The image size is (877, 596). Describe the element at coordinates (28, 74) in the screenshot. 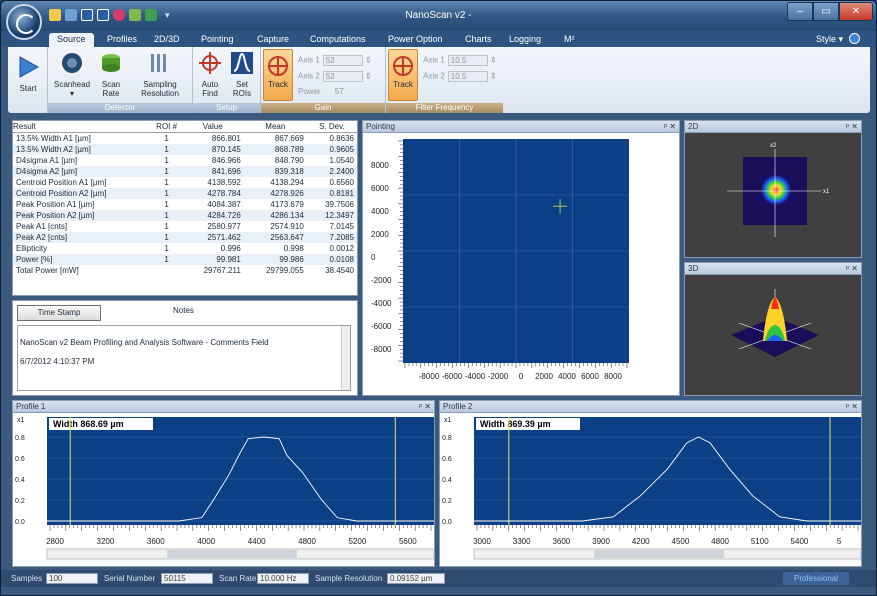

I see `start-button: Start` at that location.